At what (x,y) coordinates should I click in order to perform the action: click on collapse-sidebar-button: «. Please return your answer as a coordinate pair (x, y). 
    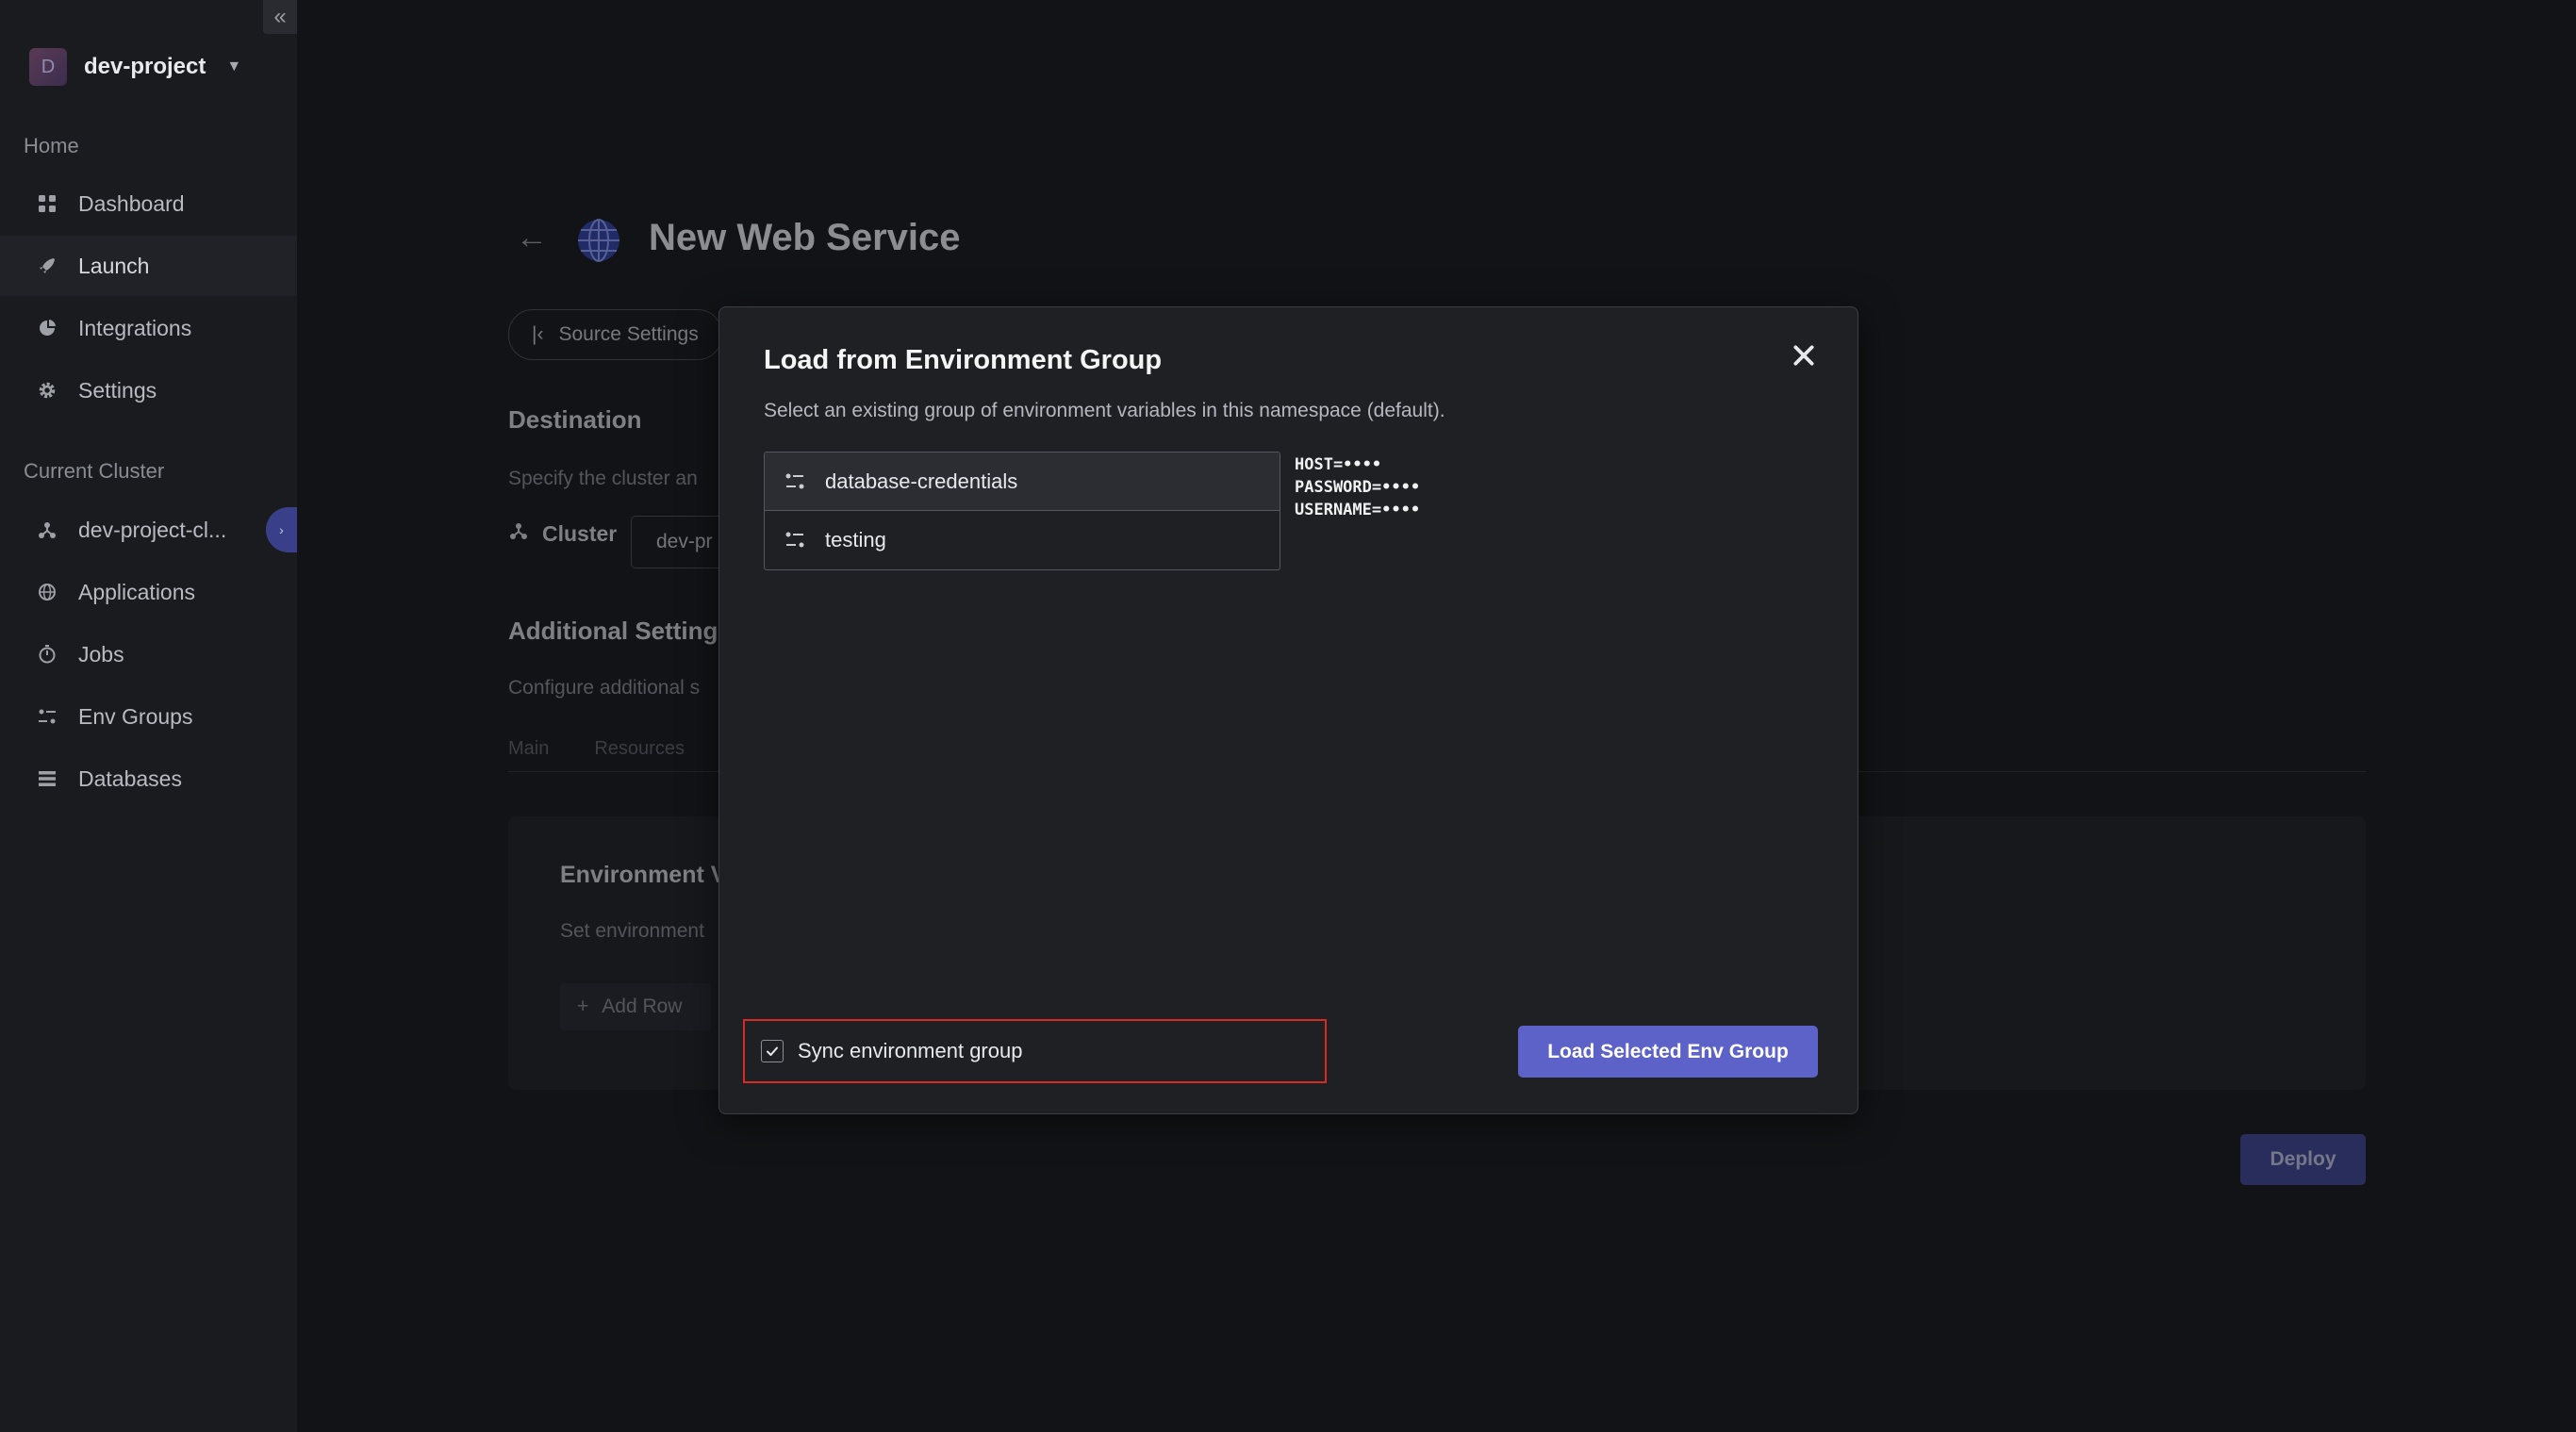
    Looking at the image, I should click on (280, 17).